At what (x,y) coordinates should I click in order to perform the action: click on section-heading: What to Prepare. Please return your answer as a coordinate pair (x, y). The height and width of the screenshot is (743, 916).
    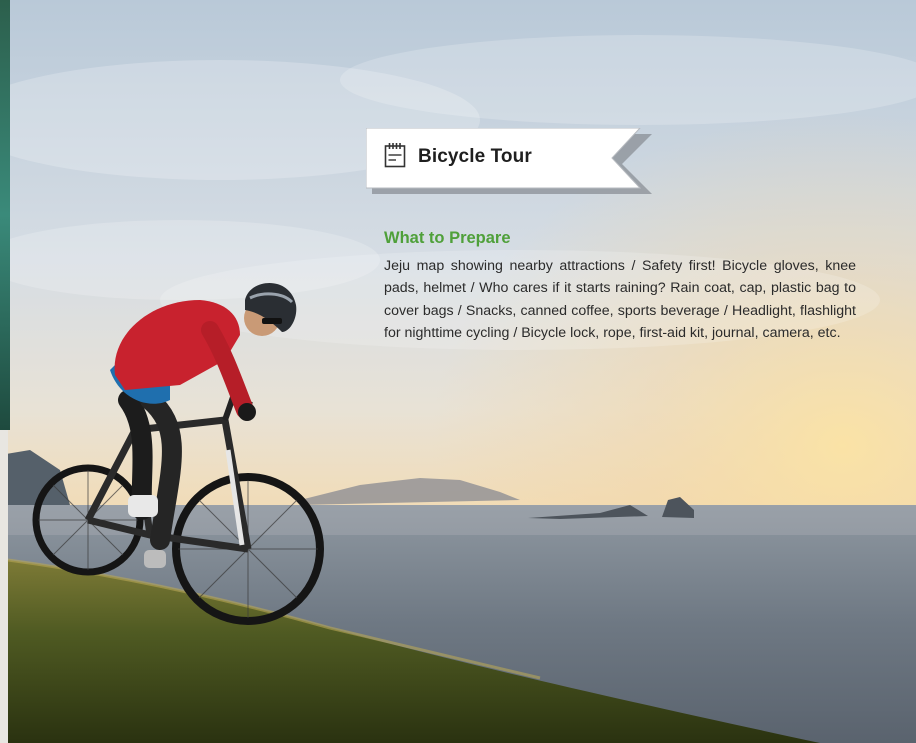
    Looking at the image, I should click on (447, 238).